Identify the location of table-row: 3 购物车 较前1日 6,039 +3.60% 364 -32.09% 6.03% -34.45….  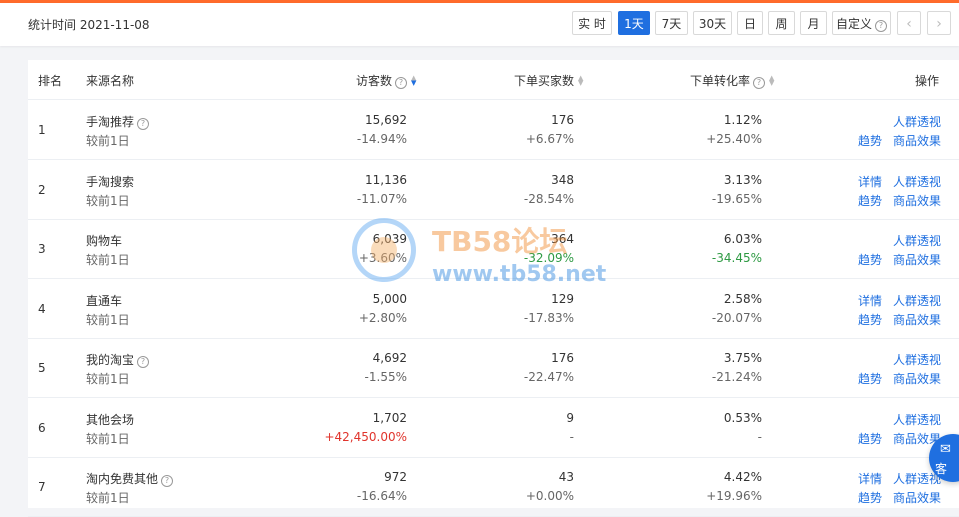
(493, 249).